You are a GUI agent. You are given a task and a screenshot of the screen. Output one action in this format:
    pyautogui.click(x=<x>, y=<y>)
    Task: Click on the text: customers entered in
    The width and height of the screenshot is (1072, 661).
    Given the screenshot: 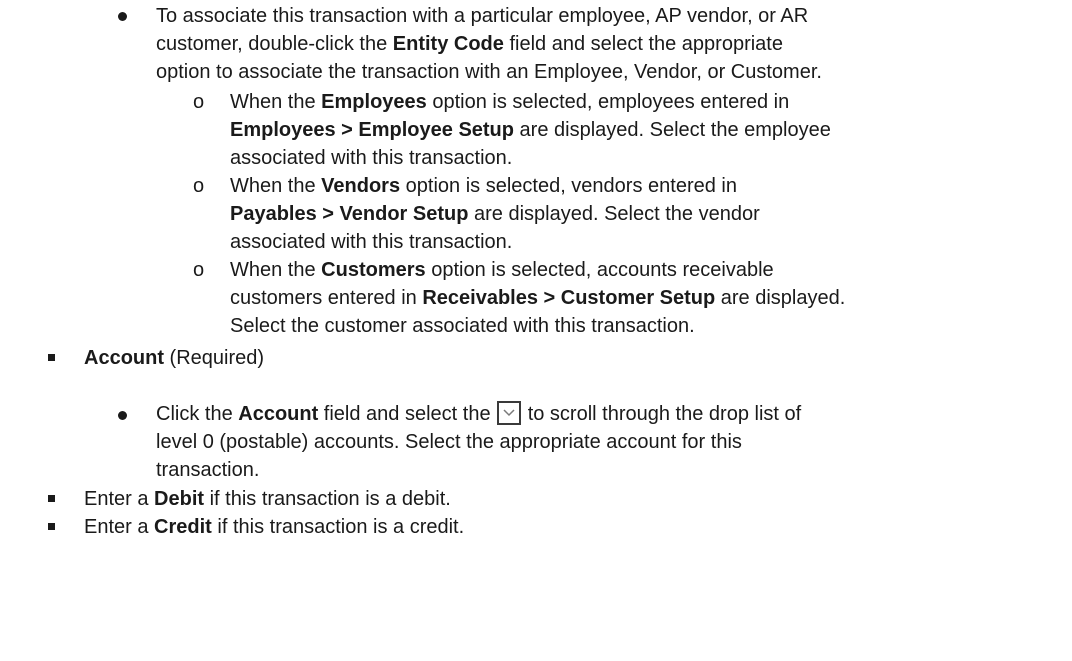 What is the action you would take?
    pyautogui.click(x=326, y=298)
    